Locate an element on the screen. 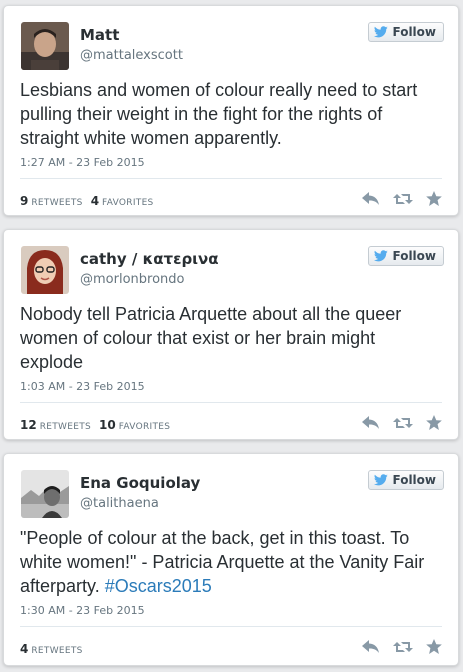 The width and height of the screenshot is (463, 672). user-name: Ena Goquiolay is located at coordinates (140, 483).